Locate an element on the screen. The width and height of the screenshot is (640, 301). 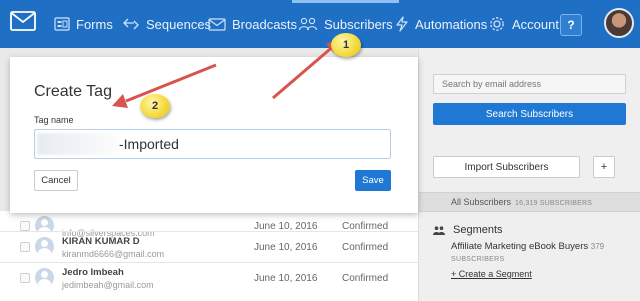
save-button: Save is located at coordinates (373, 180).